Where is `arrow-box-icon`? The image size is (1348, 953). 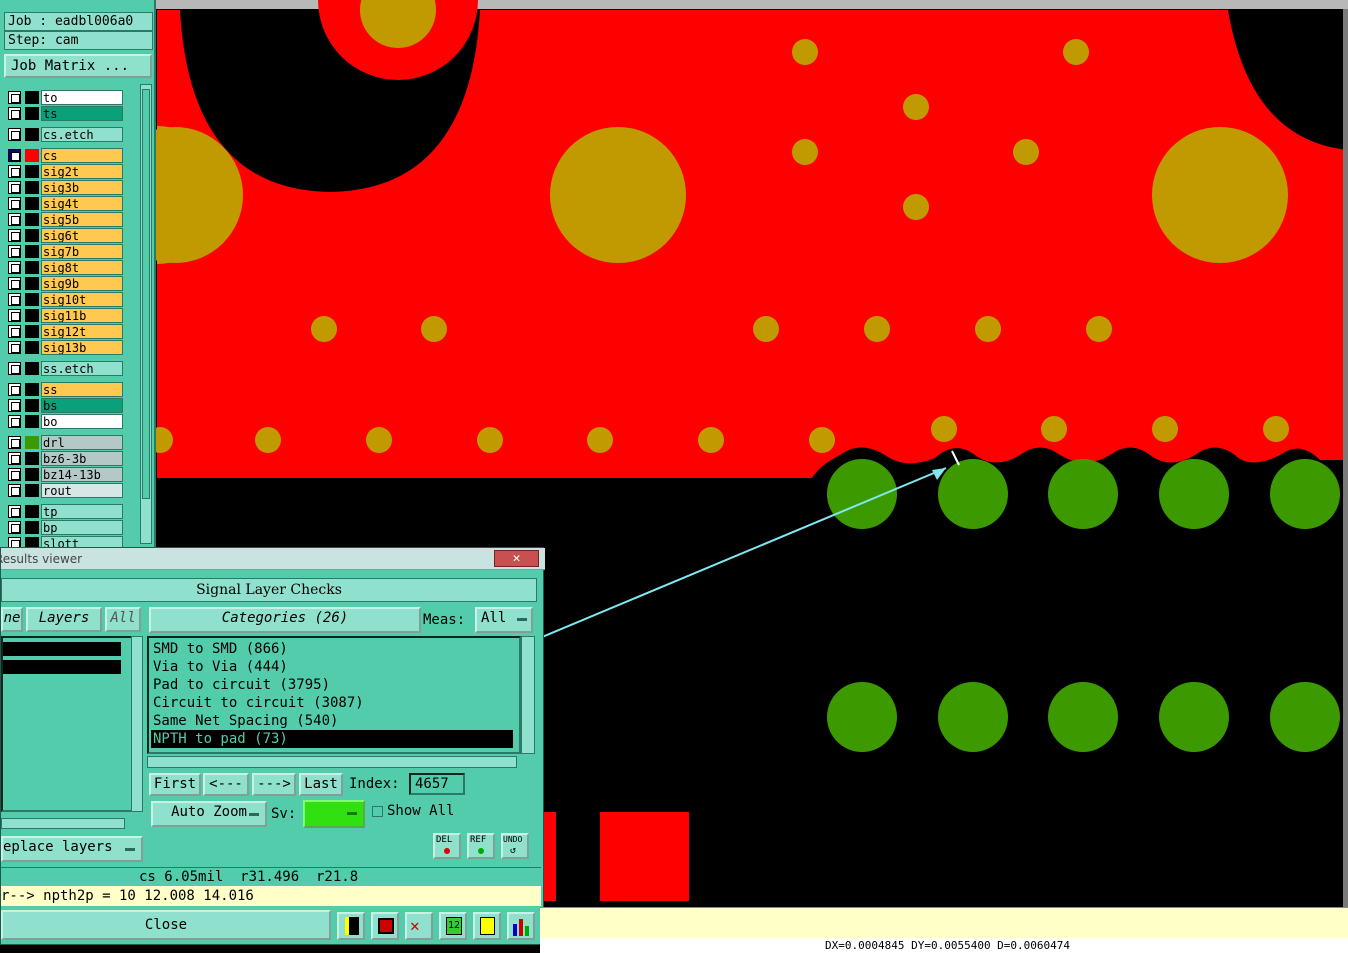
arrow-box-icon is located at coordinates (385, 926).